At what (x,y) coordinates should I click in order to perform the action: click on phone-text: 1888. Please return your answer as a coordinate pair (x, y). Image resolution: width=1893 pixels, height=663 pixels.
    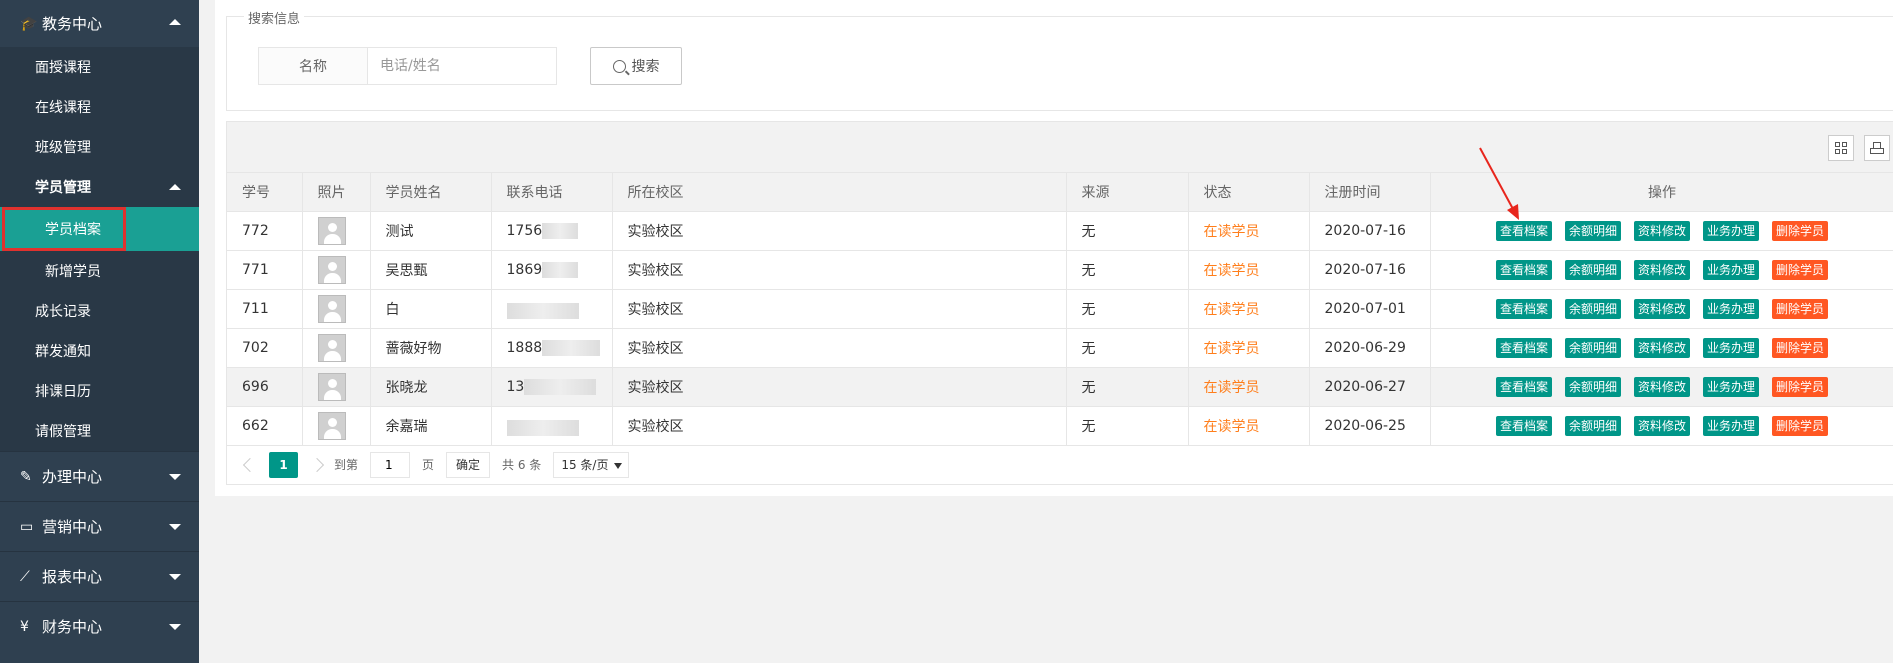
    Looking at the image, I should click on (524, 347).